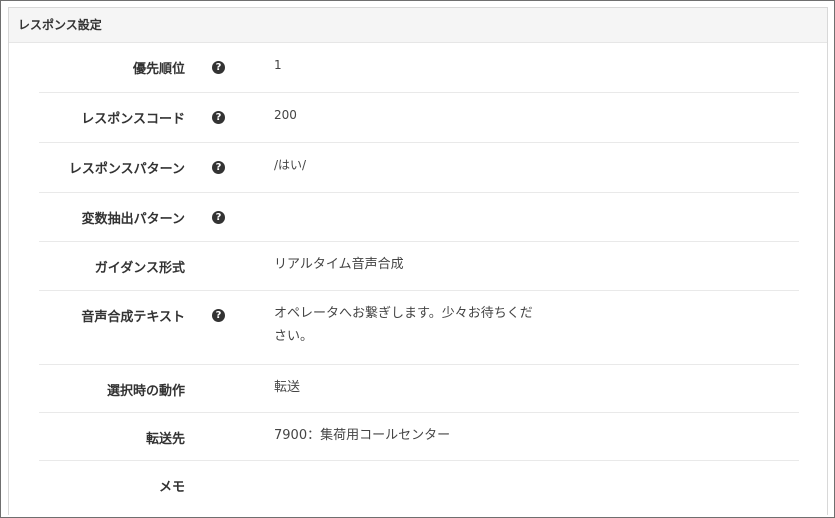 The image size is (835, 518). What do you see at coordinates (403, 325) in the screenshot?
I see `tts-text-value: オペレータへお繋ぎします。少々お待ちください。` at bounding box center [403, 325].